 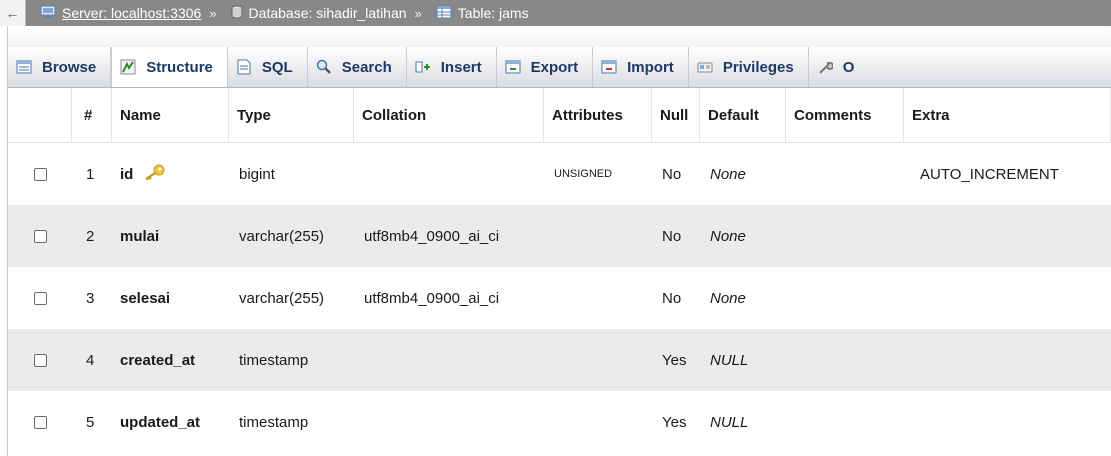 What do you see at coordinates (127, 174) in the screenshot?
I see `row-name: id` at bounding box center [127, 174].